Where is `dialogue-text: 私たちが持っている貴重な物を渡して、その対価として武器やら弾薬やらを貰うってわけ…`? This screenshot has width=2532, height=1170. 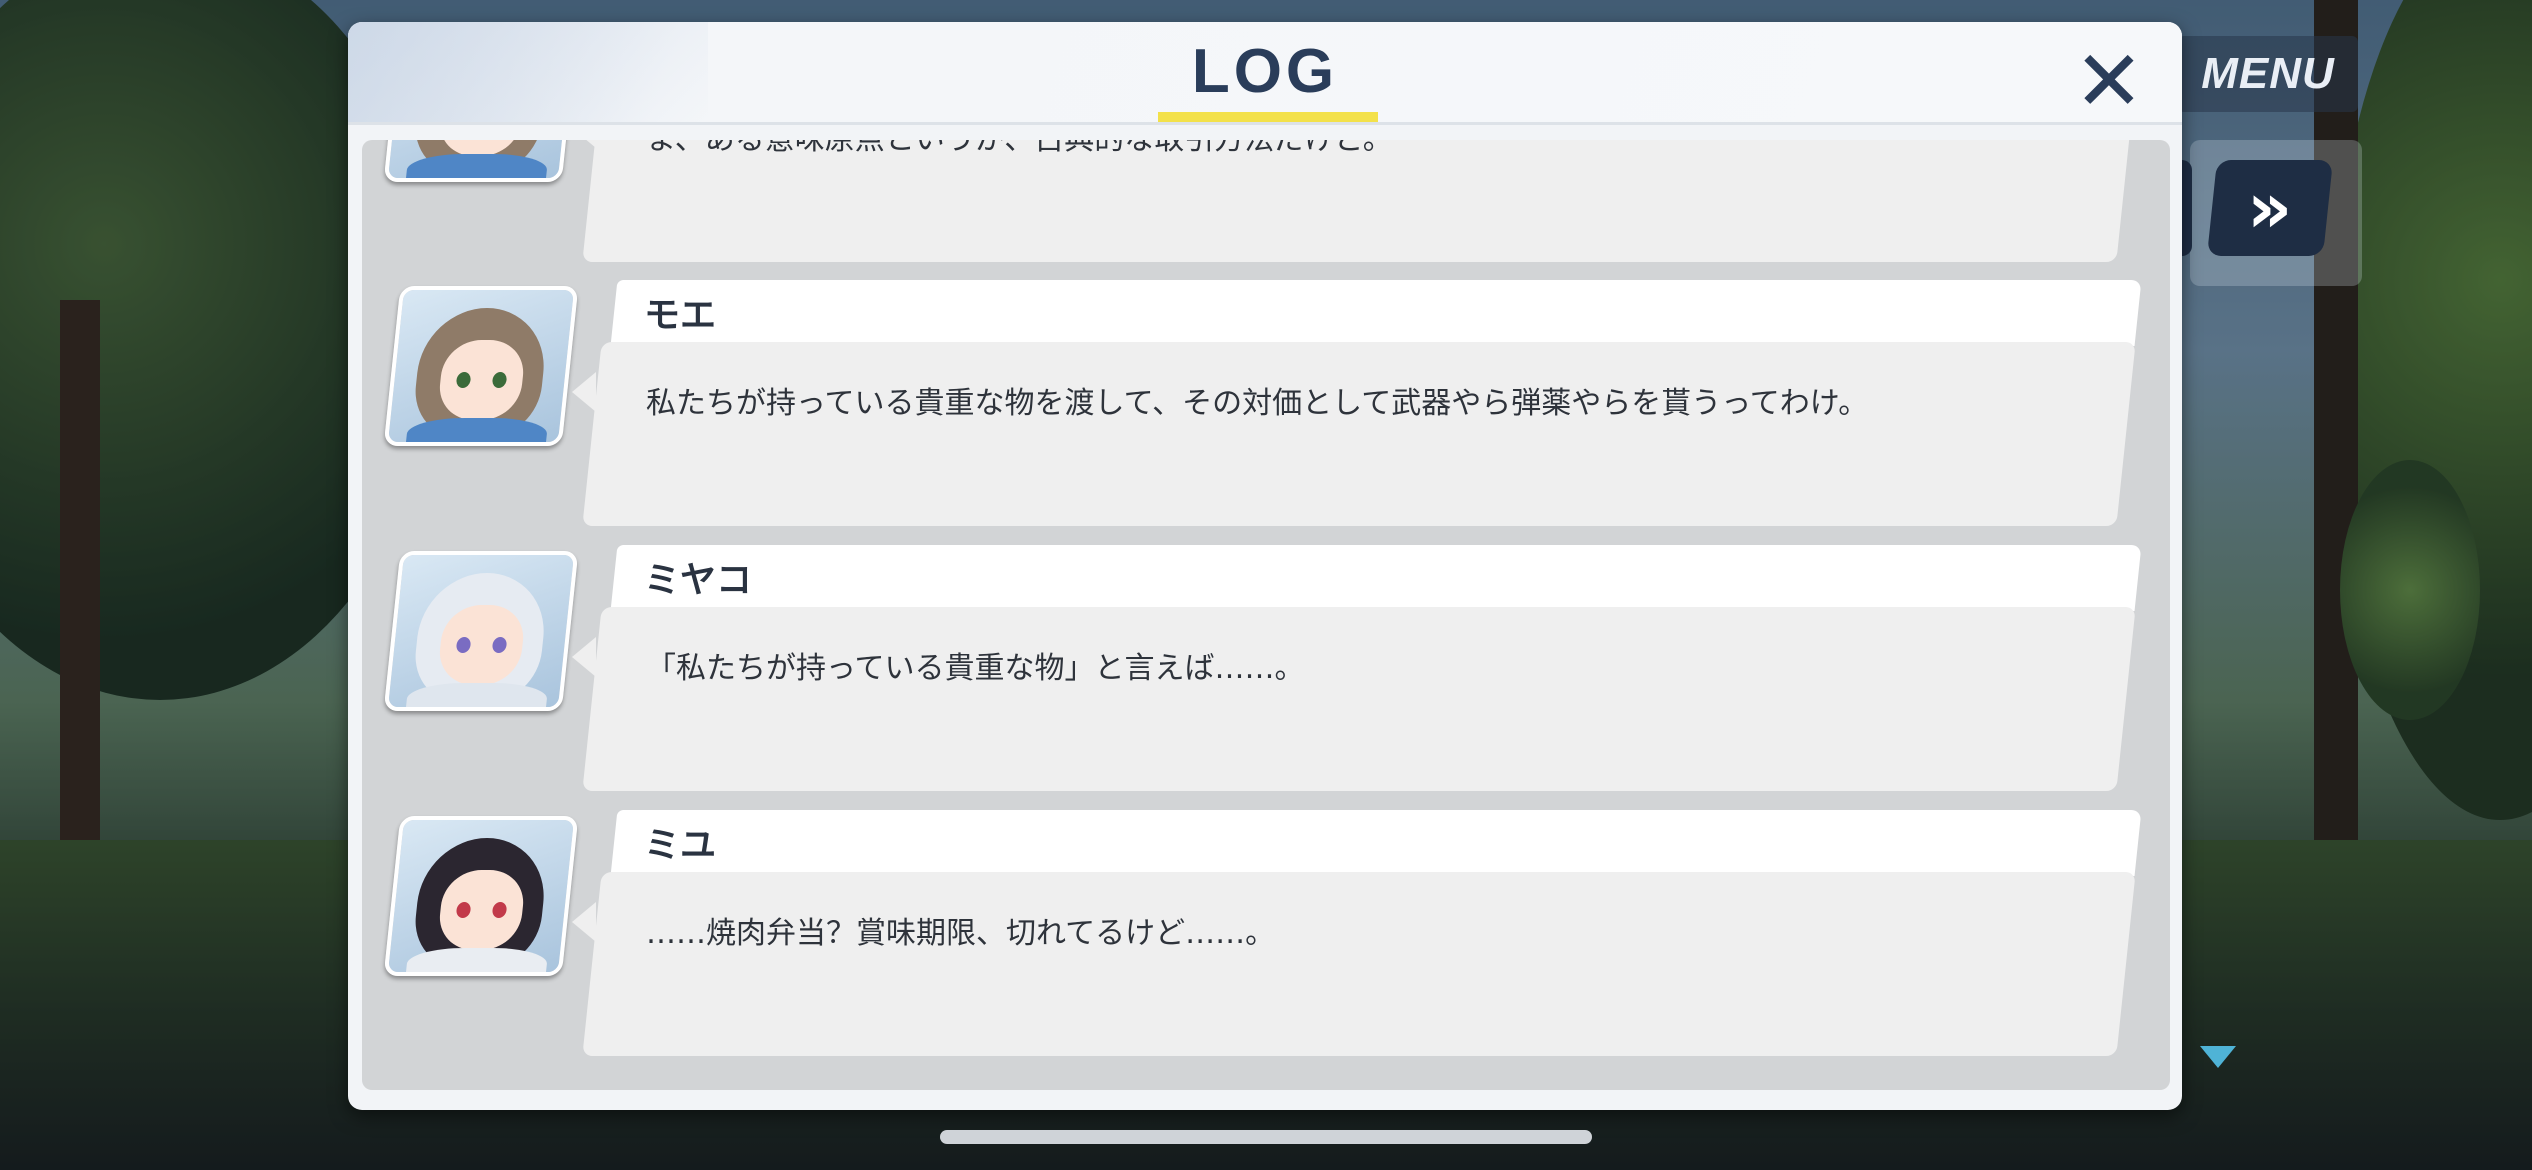 dialogue-text: 私たちが持っている貴重な物を渡して、その対価として武器やら弾薬やらを貰うってわけ… is located at coordinates (1257, 403).